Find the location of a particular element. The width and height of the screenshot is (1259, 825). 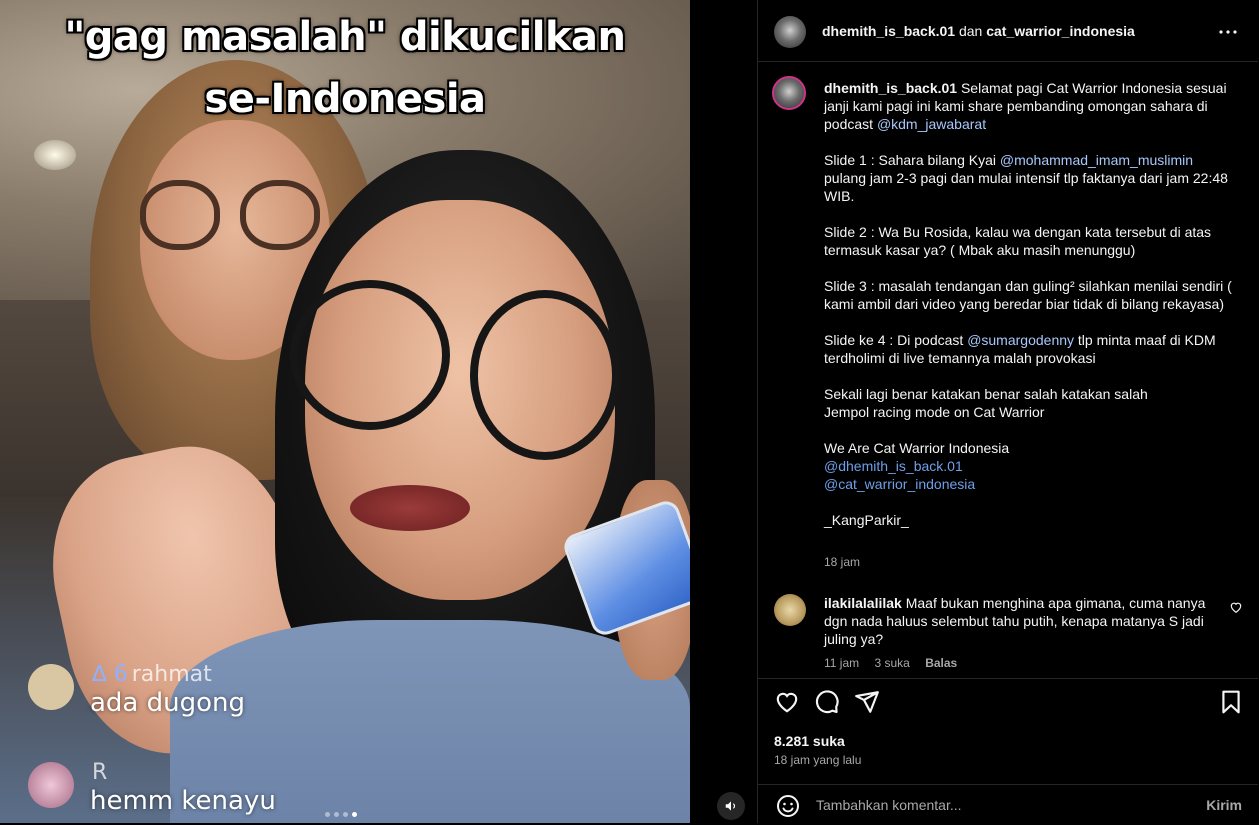

video-glasses-back is located at coordinates (235, 220).